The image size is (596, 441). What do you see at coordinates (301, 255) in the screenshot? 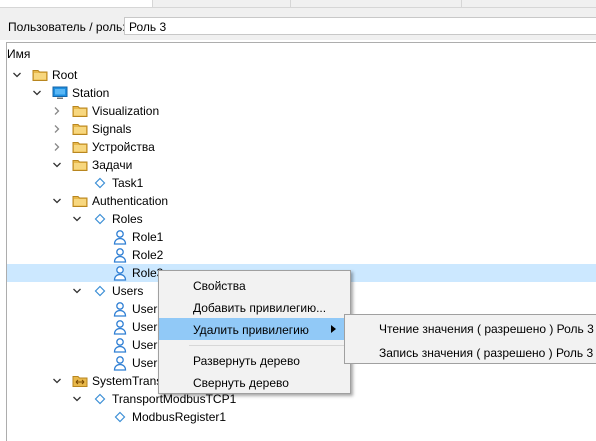
I see `tree-row: Role2` at bounding box center [301, 255].